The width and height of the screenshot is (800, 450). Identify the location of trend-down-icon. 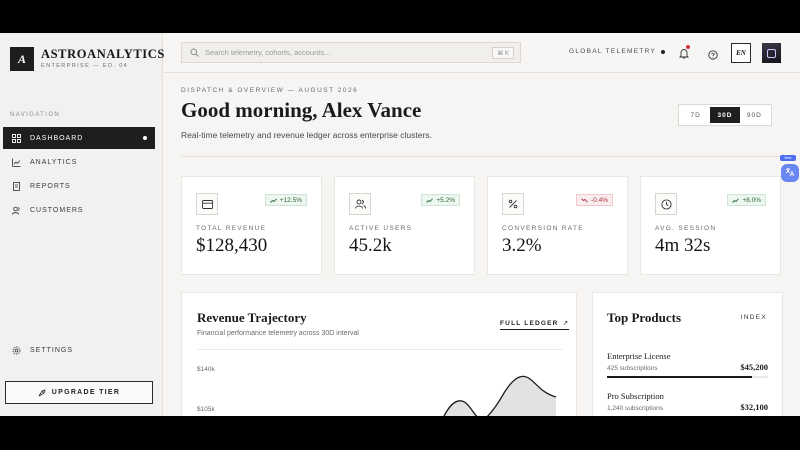
(584, 200).